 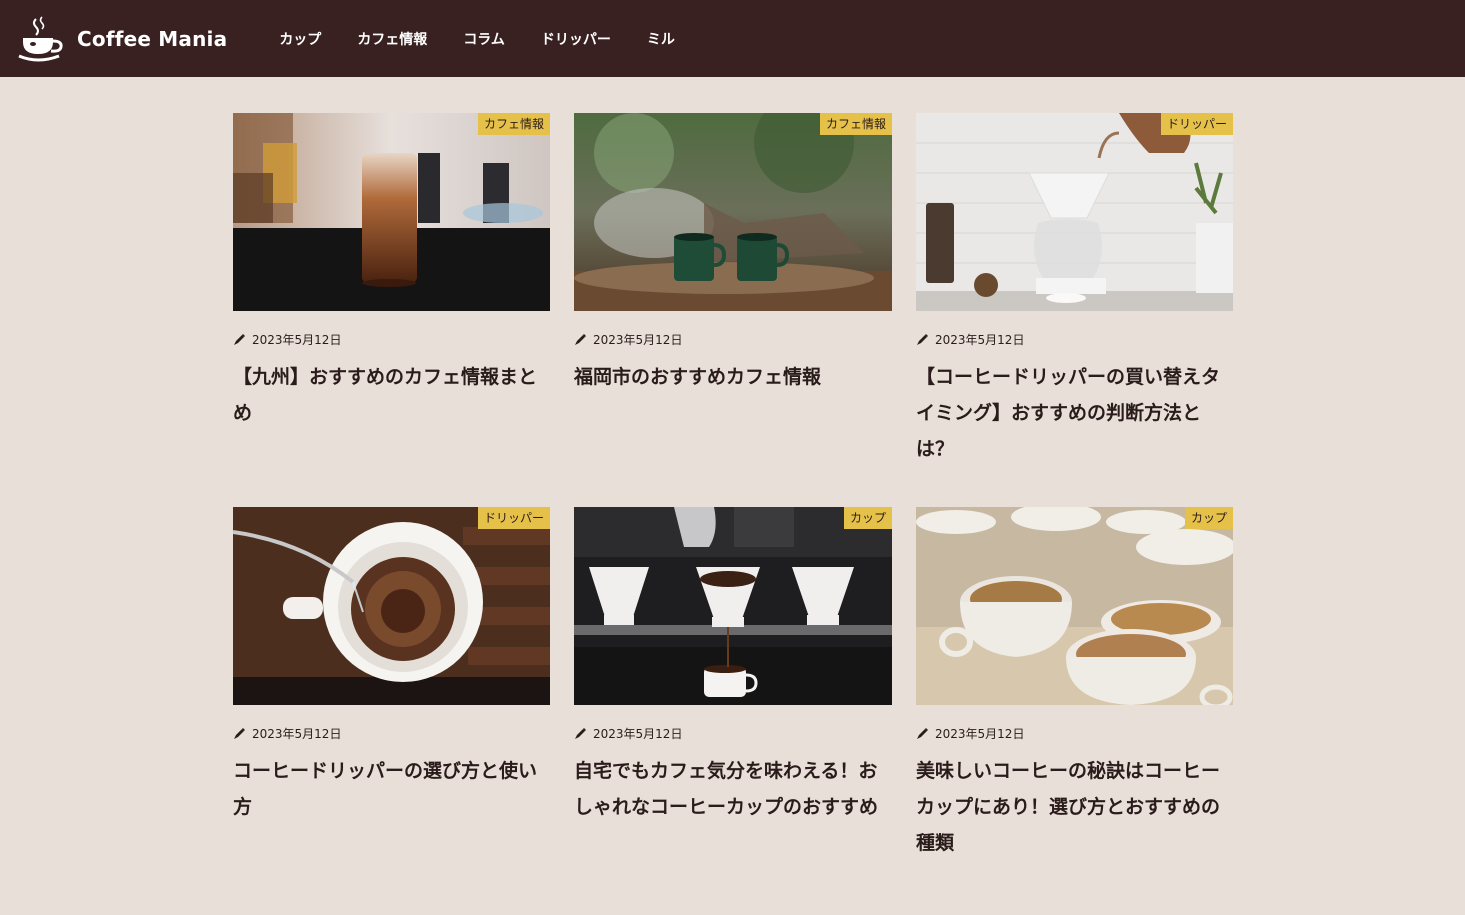 I want to click on article-card: カフェ情報 2023年5月12日 福岡市のおすすめカフェ情報, so click(x=733, y=310).